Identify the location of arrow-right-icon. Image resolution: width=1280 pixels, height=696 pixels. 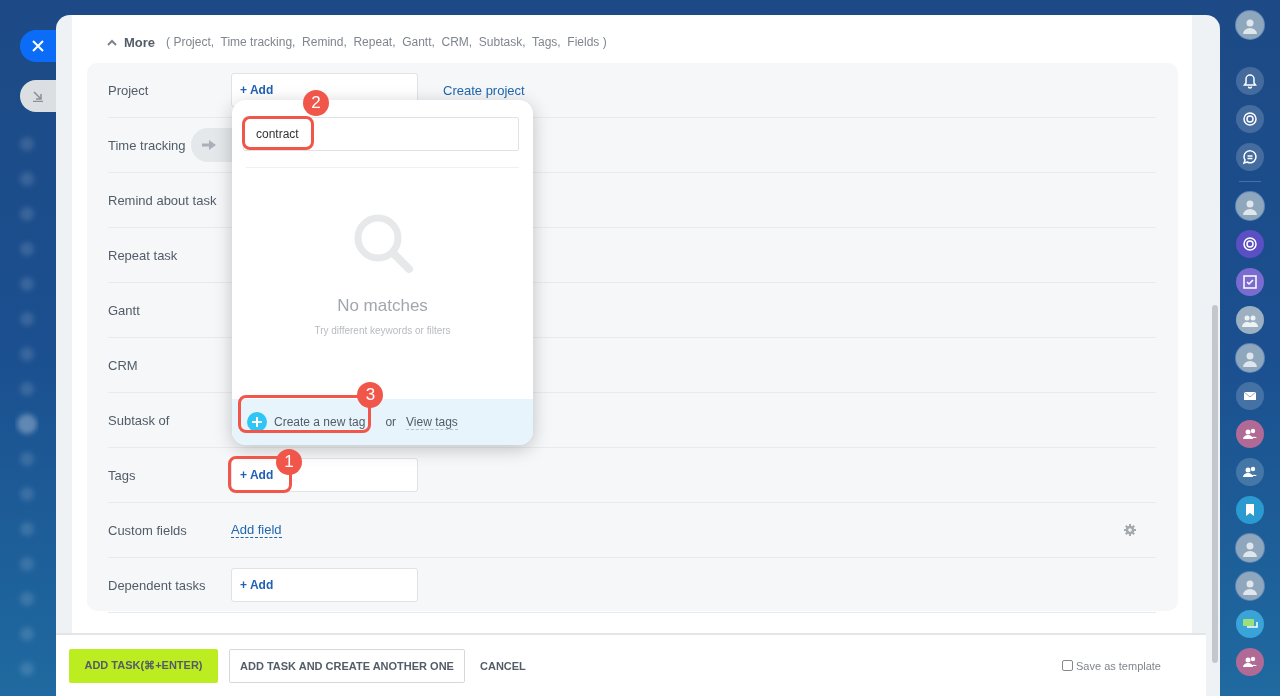
(208, 145).